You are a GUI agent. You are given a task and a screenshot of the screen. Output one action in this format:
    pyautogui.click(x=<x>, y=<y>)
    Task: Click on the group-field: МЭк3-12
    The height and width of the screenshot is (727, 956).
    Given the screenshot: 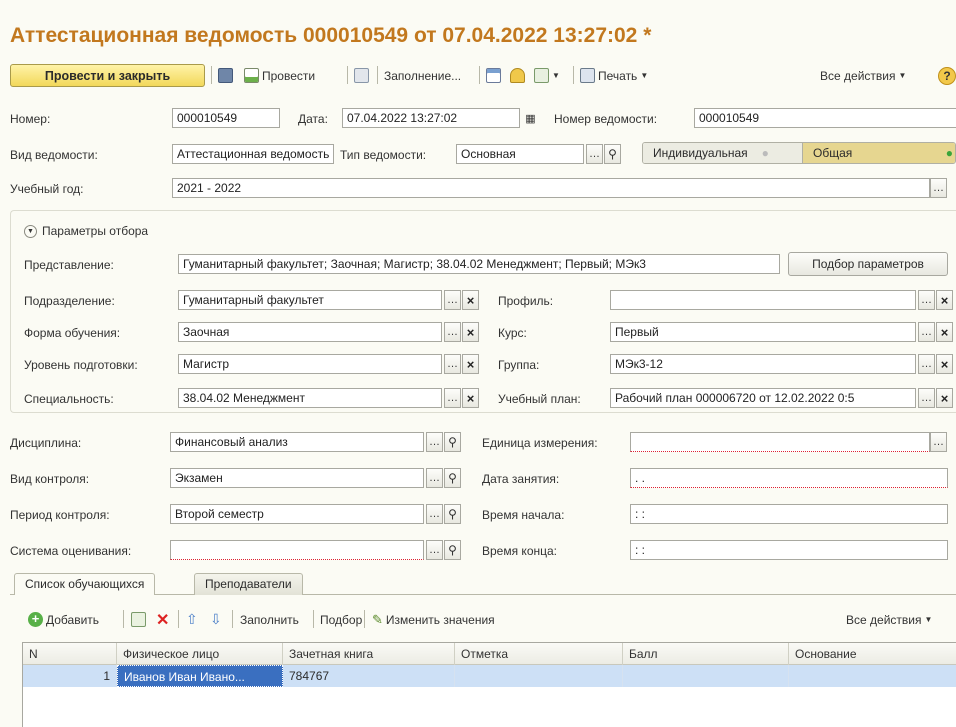 What is the action you would take?
    pyautogui.click(x=763, y=364)
    